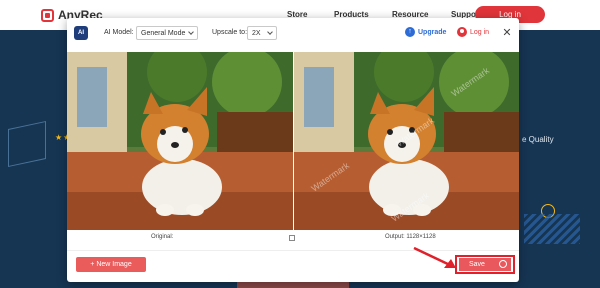 The height and width of the screenshot is (288, 600). I want to click on save-button: Save, so click(485, 264).